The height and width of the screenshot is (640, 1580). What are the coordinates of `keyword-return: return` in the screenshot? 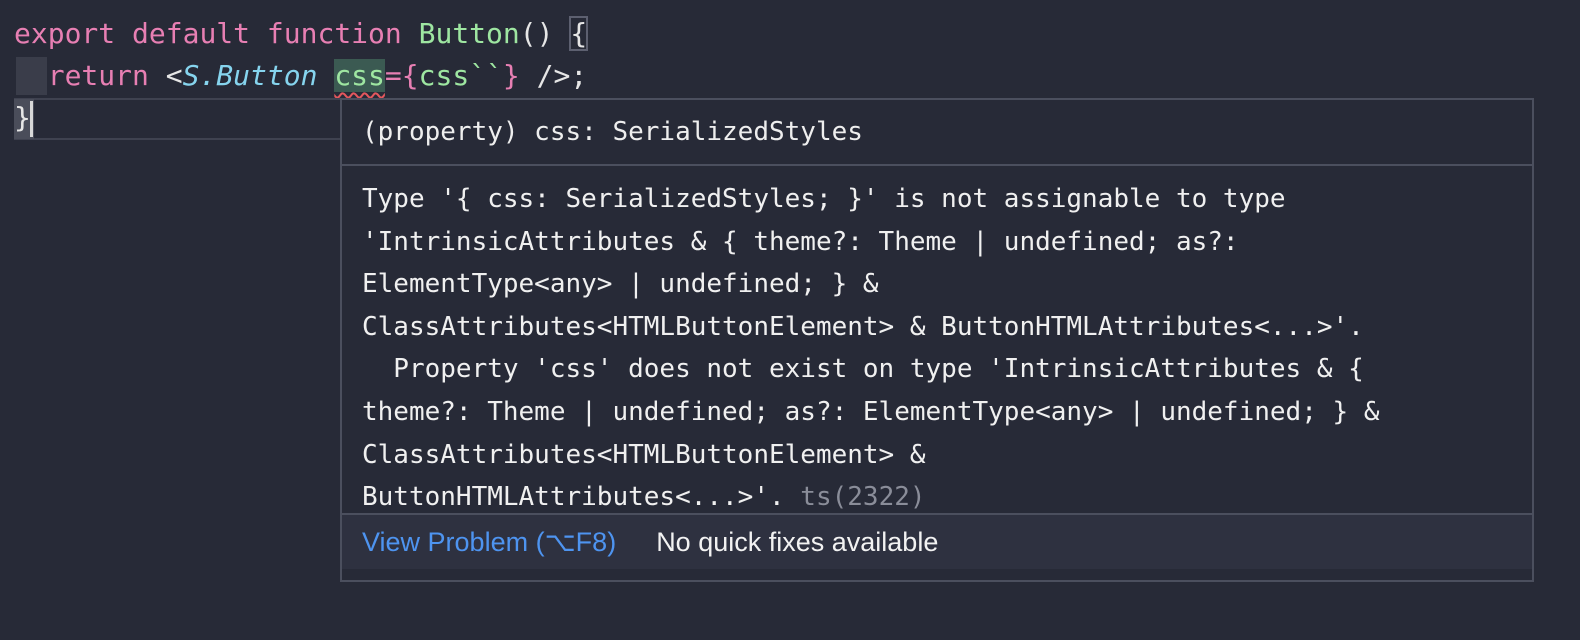 It's located at (98, 75).